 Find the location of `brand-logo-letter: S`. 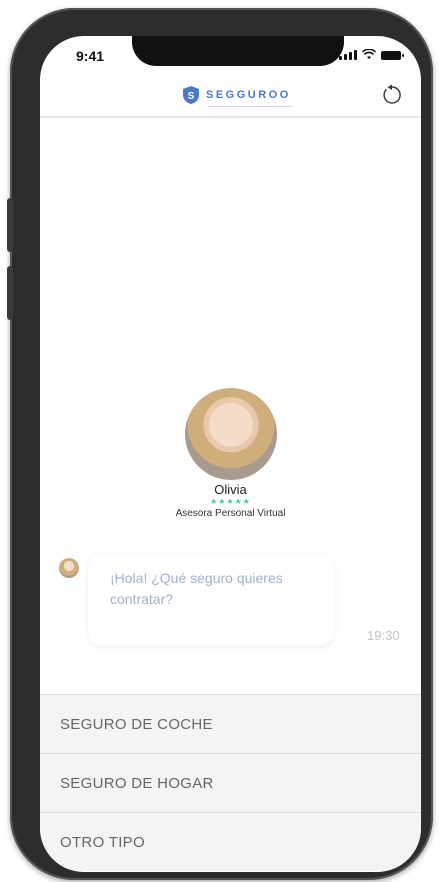

brand-logo-letter: S is located at coordinates (191, 96).